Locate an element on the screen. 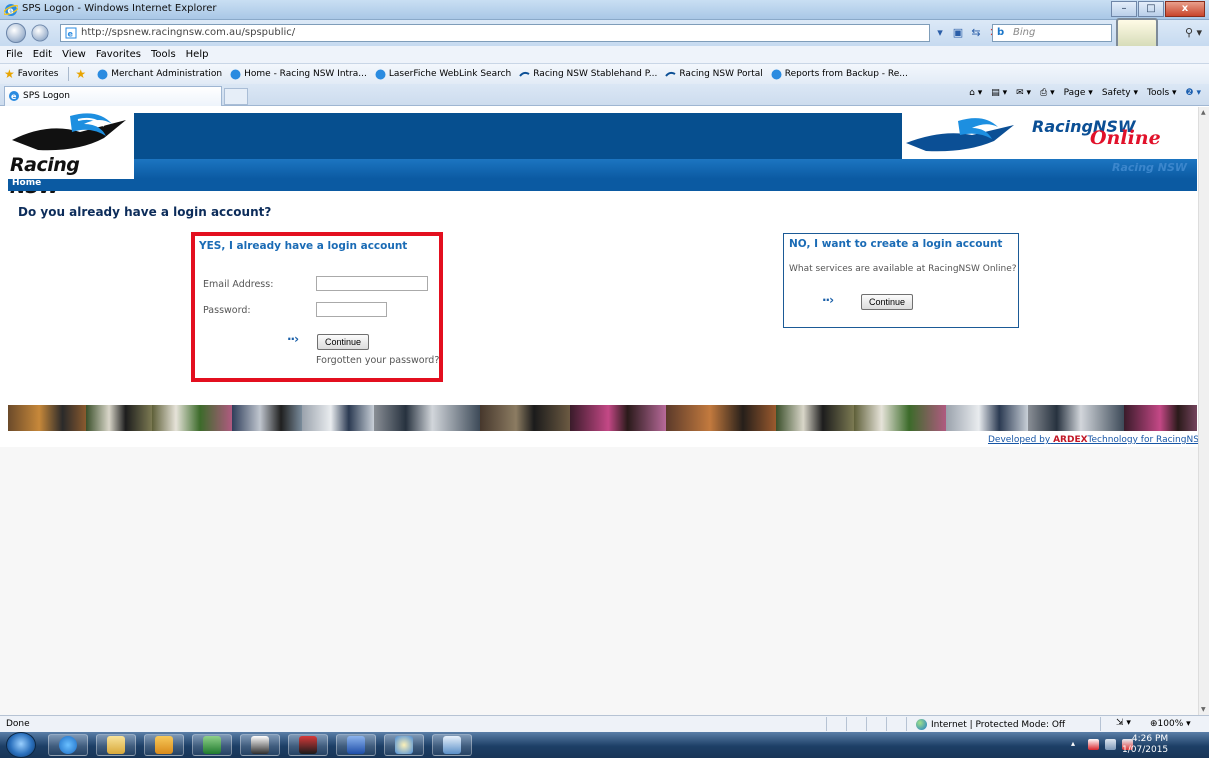 This screenshot has height=758, width=1209. forgot-password-link: Forgotten your password? is located at coordinates (377, 360).